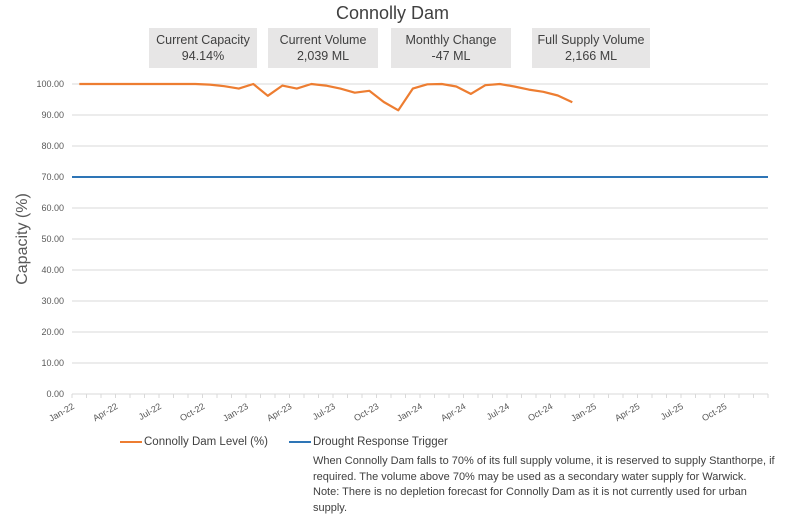 The height and width of the screenshot is (516, 785). Describe the element at coordinates (300, 442) in the screenshot. I see `legend-swatch-blue` at that location.